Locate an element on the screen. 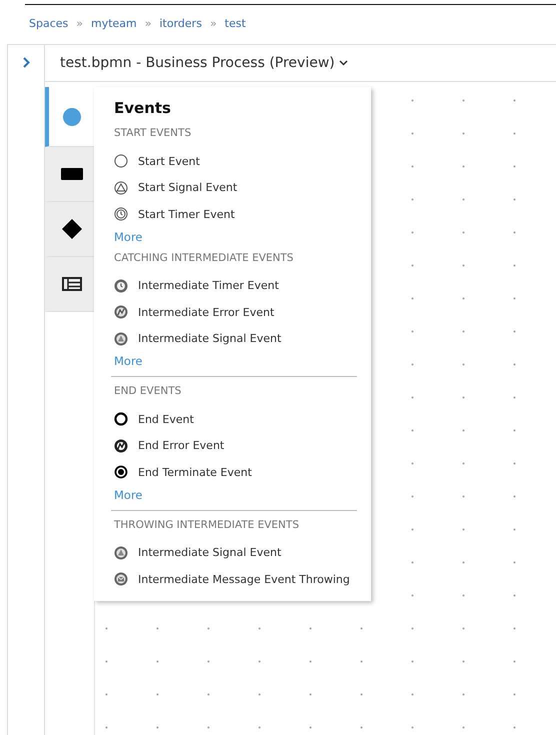 This screenshot has width=556, height=735. section-heading: END EVENTS is located at coordinates (148, 391).